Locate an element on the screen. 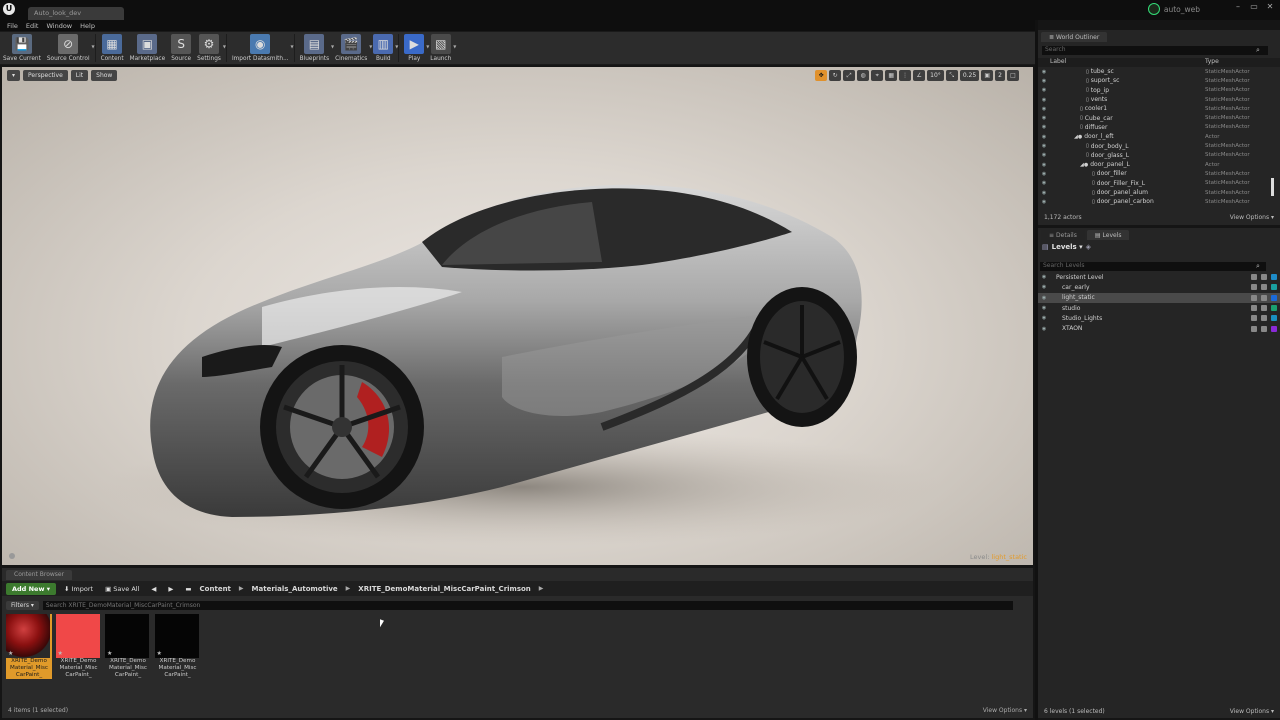 The image size is (1280, 720). viewport-options-button: ▾ is located at coordinates (14, 75).